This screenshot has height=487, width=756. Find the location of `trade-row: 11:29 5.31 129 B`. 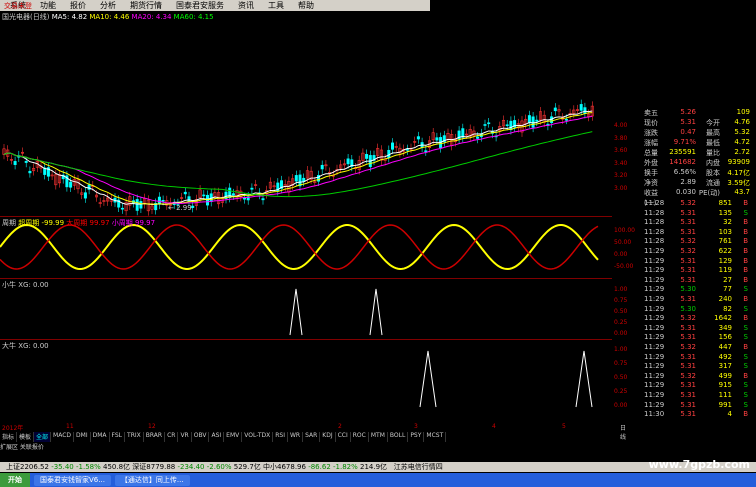

trade-row: 11:29 5.31 129 B is located at coordinates (696, 260).